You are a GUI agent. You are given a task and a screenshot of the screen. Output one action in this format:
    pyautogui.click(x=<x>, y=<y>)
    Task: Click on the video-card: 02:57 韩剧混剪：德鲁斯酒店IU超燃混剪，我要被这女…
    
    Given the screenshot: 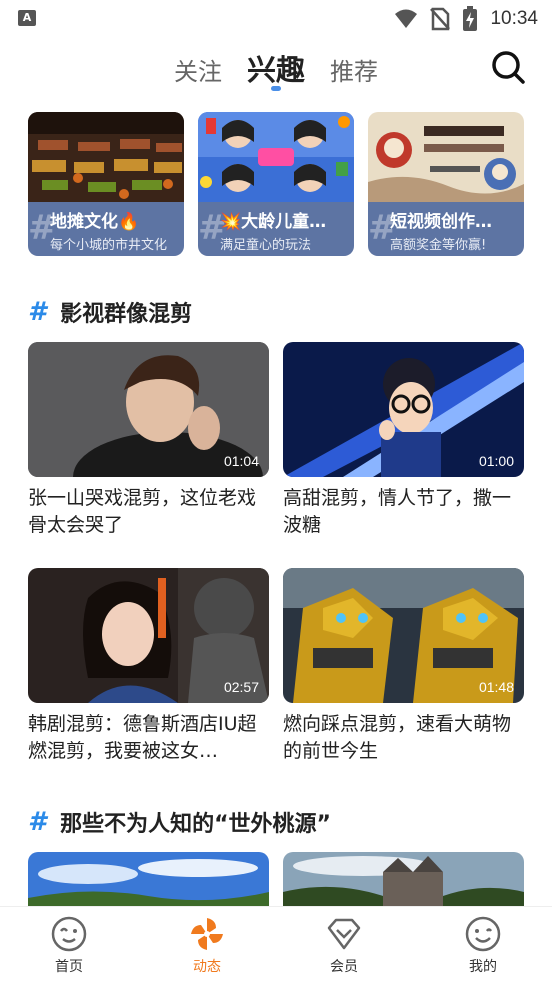 What is the action you would take?
    pyautogui.click(x=148, y=666)
    